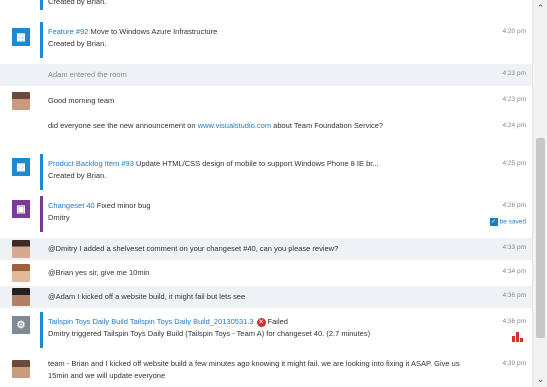  I want to click on message-text: Move to Windows Azure Infrastructure, so click(153, 31).